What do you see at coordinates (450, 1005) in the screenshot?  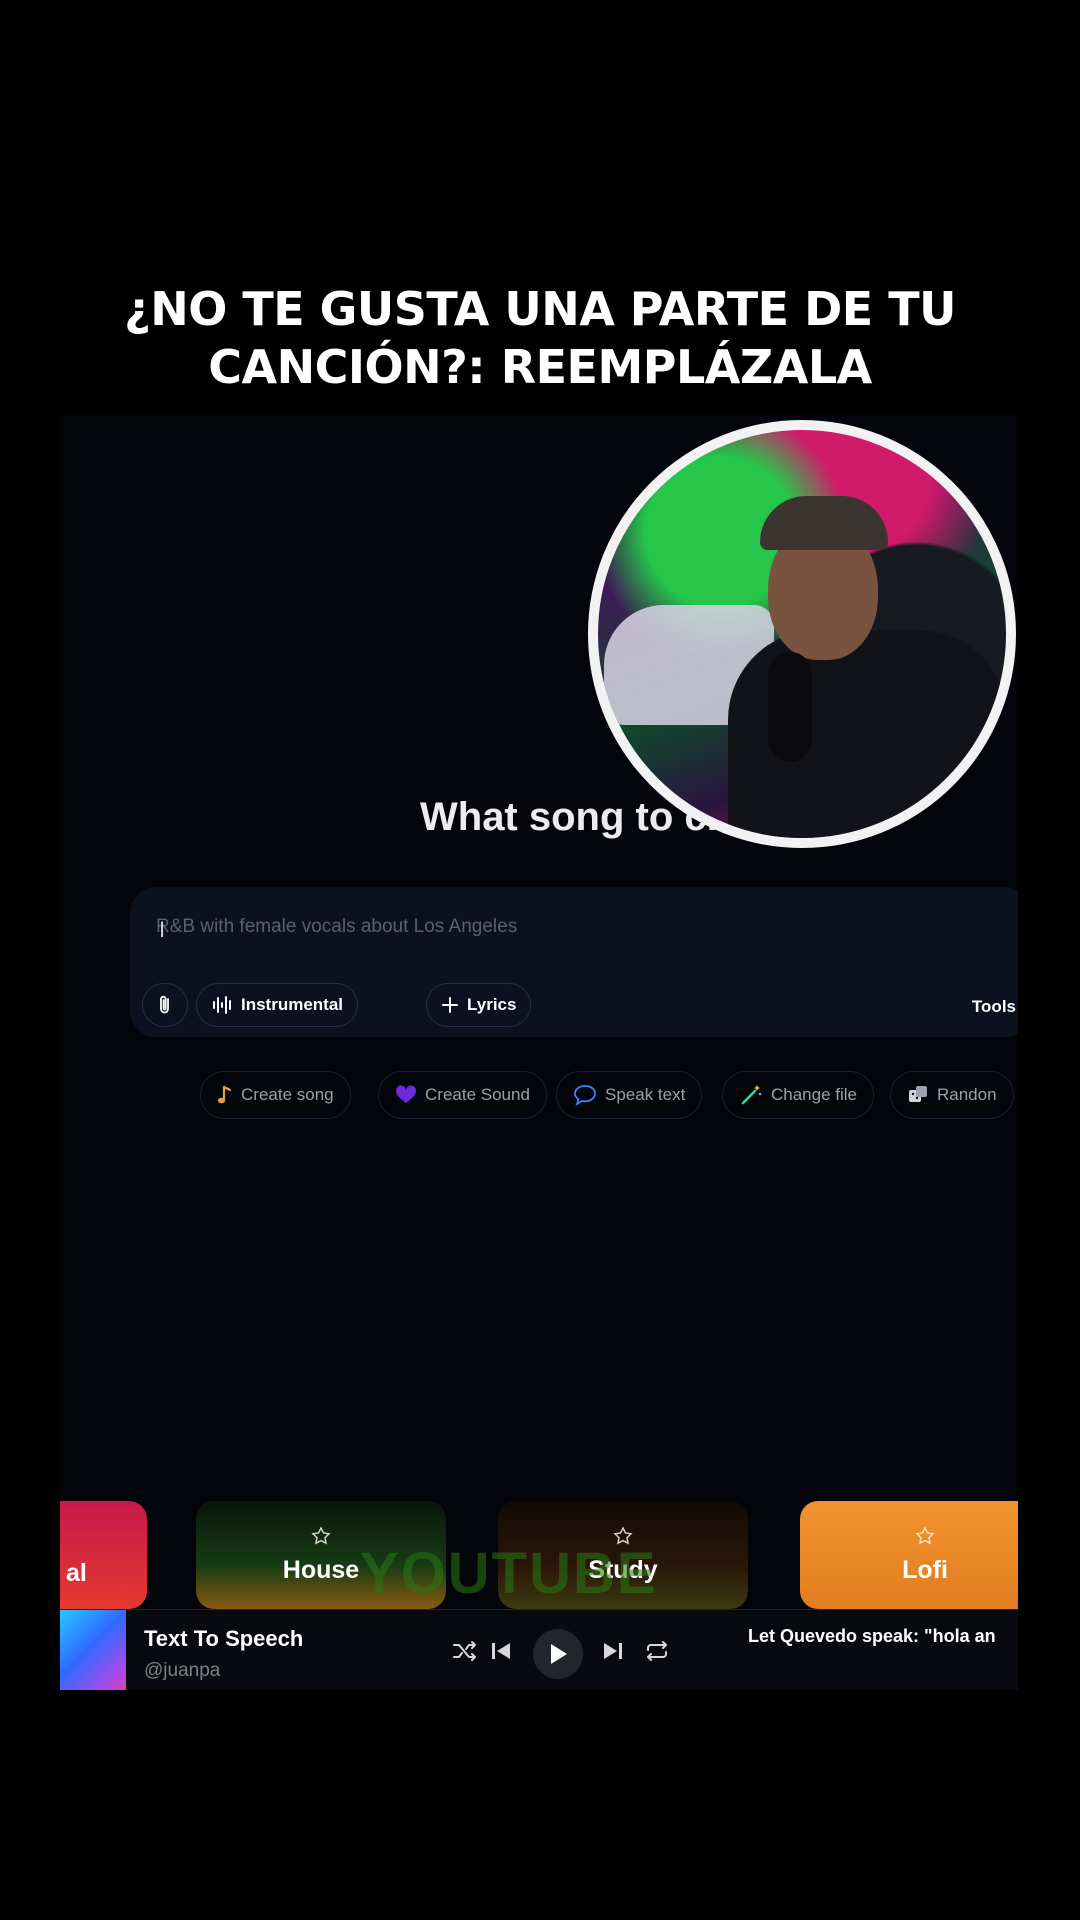 I see `plus-icon` at bounding box center [450, 1005].